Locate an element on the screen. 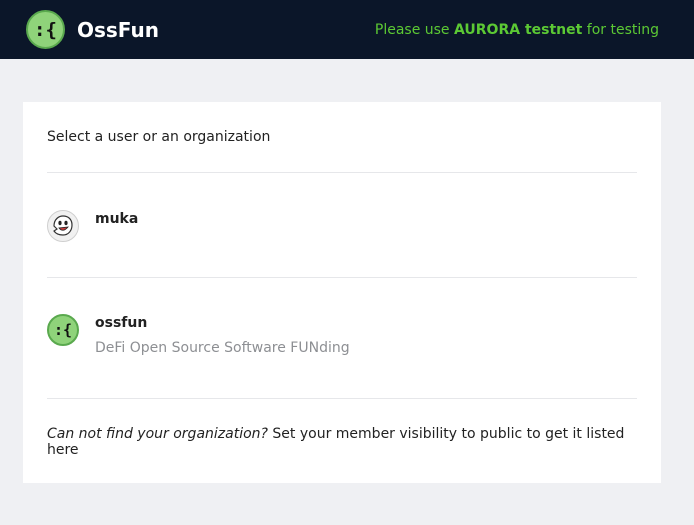  hint-question: Can not find your organization? is located at coordinates (157, 434).